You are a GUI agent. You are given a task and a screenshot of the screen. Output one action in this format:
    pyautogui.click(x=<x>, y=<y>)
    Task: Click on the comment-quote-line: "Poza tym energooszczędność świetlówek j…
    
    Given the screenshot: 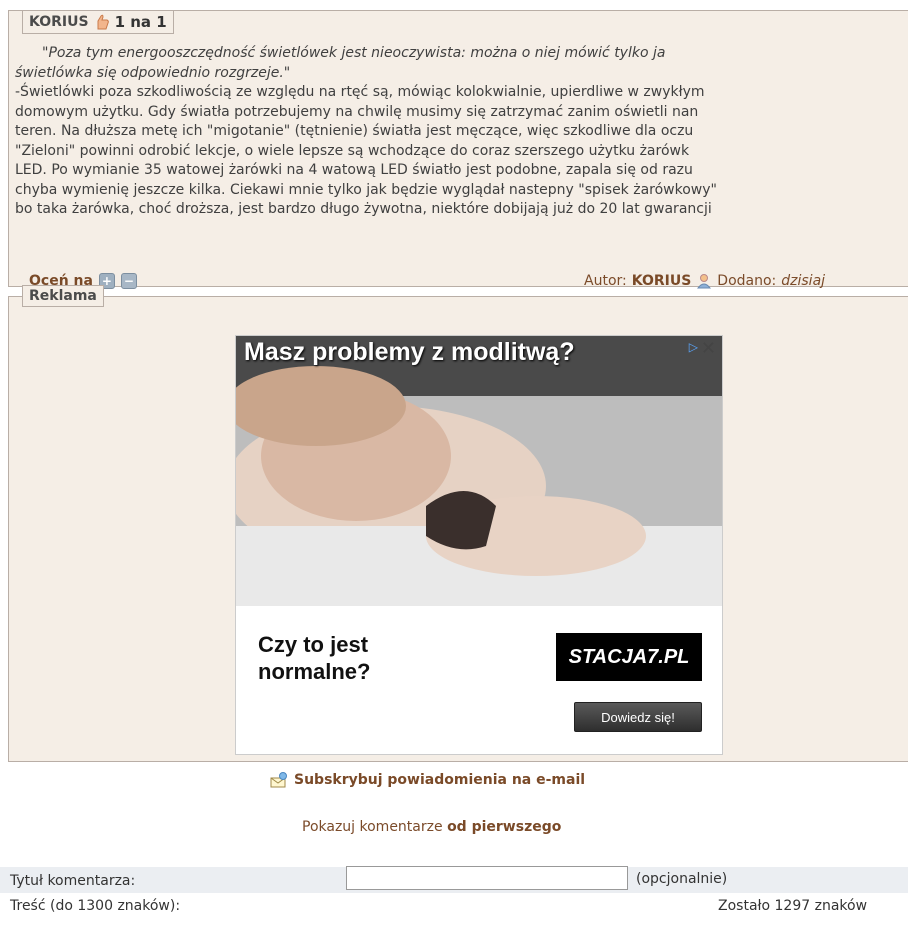 What is the action you would take?
    pyautogui.click(x=354, y=53)
    